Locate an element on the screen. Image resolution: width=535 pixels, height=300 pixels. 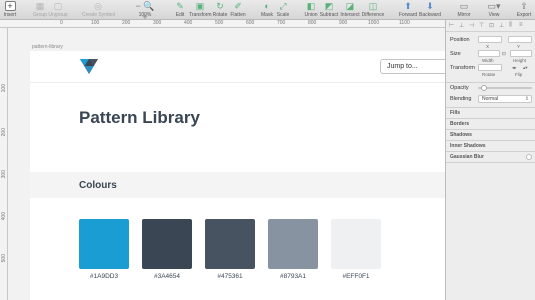
opacity-label: Opacity is located at coordinates (459, 88).